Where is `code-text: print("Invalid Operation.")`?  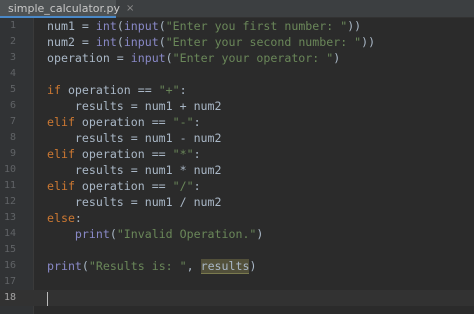 code-text: print("Invalid Operation.") is located at coordinates (155, 234).